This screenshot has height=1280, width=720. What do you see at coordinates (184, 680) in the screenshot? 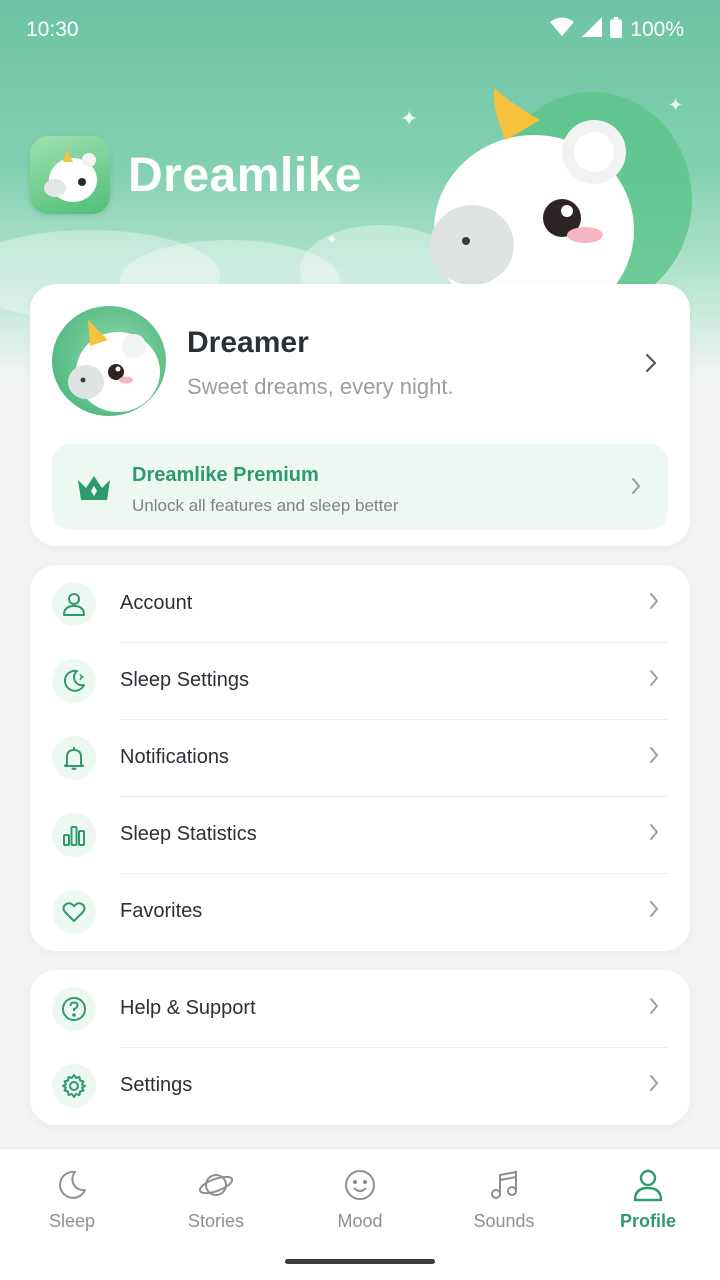
I see `menu-item-label: Sleep Settings` at bounding box center [184, 680].